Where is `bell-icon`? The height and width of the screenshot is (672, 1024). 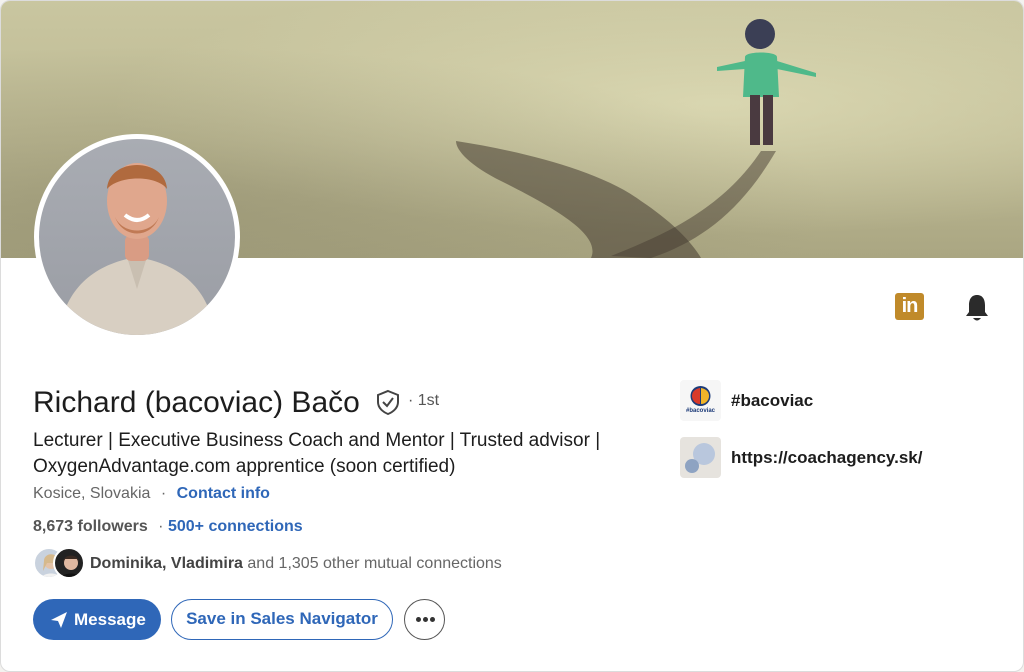
bell-icon is located at coordinates (977, 308).